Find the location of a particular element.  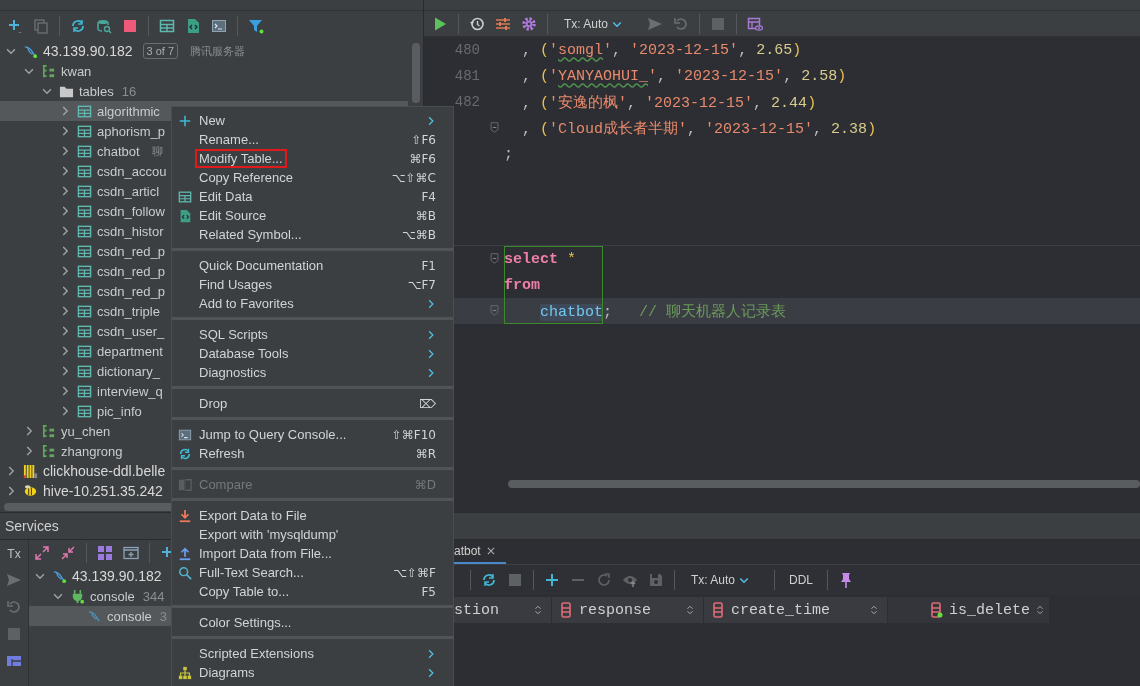

shortcut-text: ⌥⇧⌘F is located at coordinates (414, 572).